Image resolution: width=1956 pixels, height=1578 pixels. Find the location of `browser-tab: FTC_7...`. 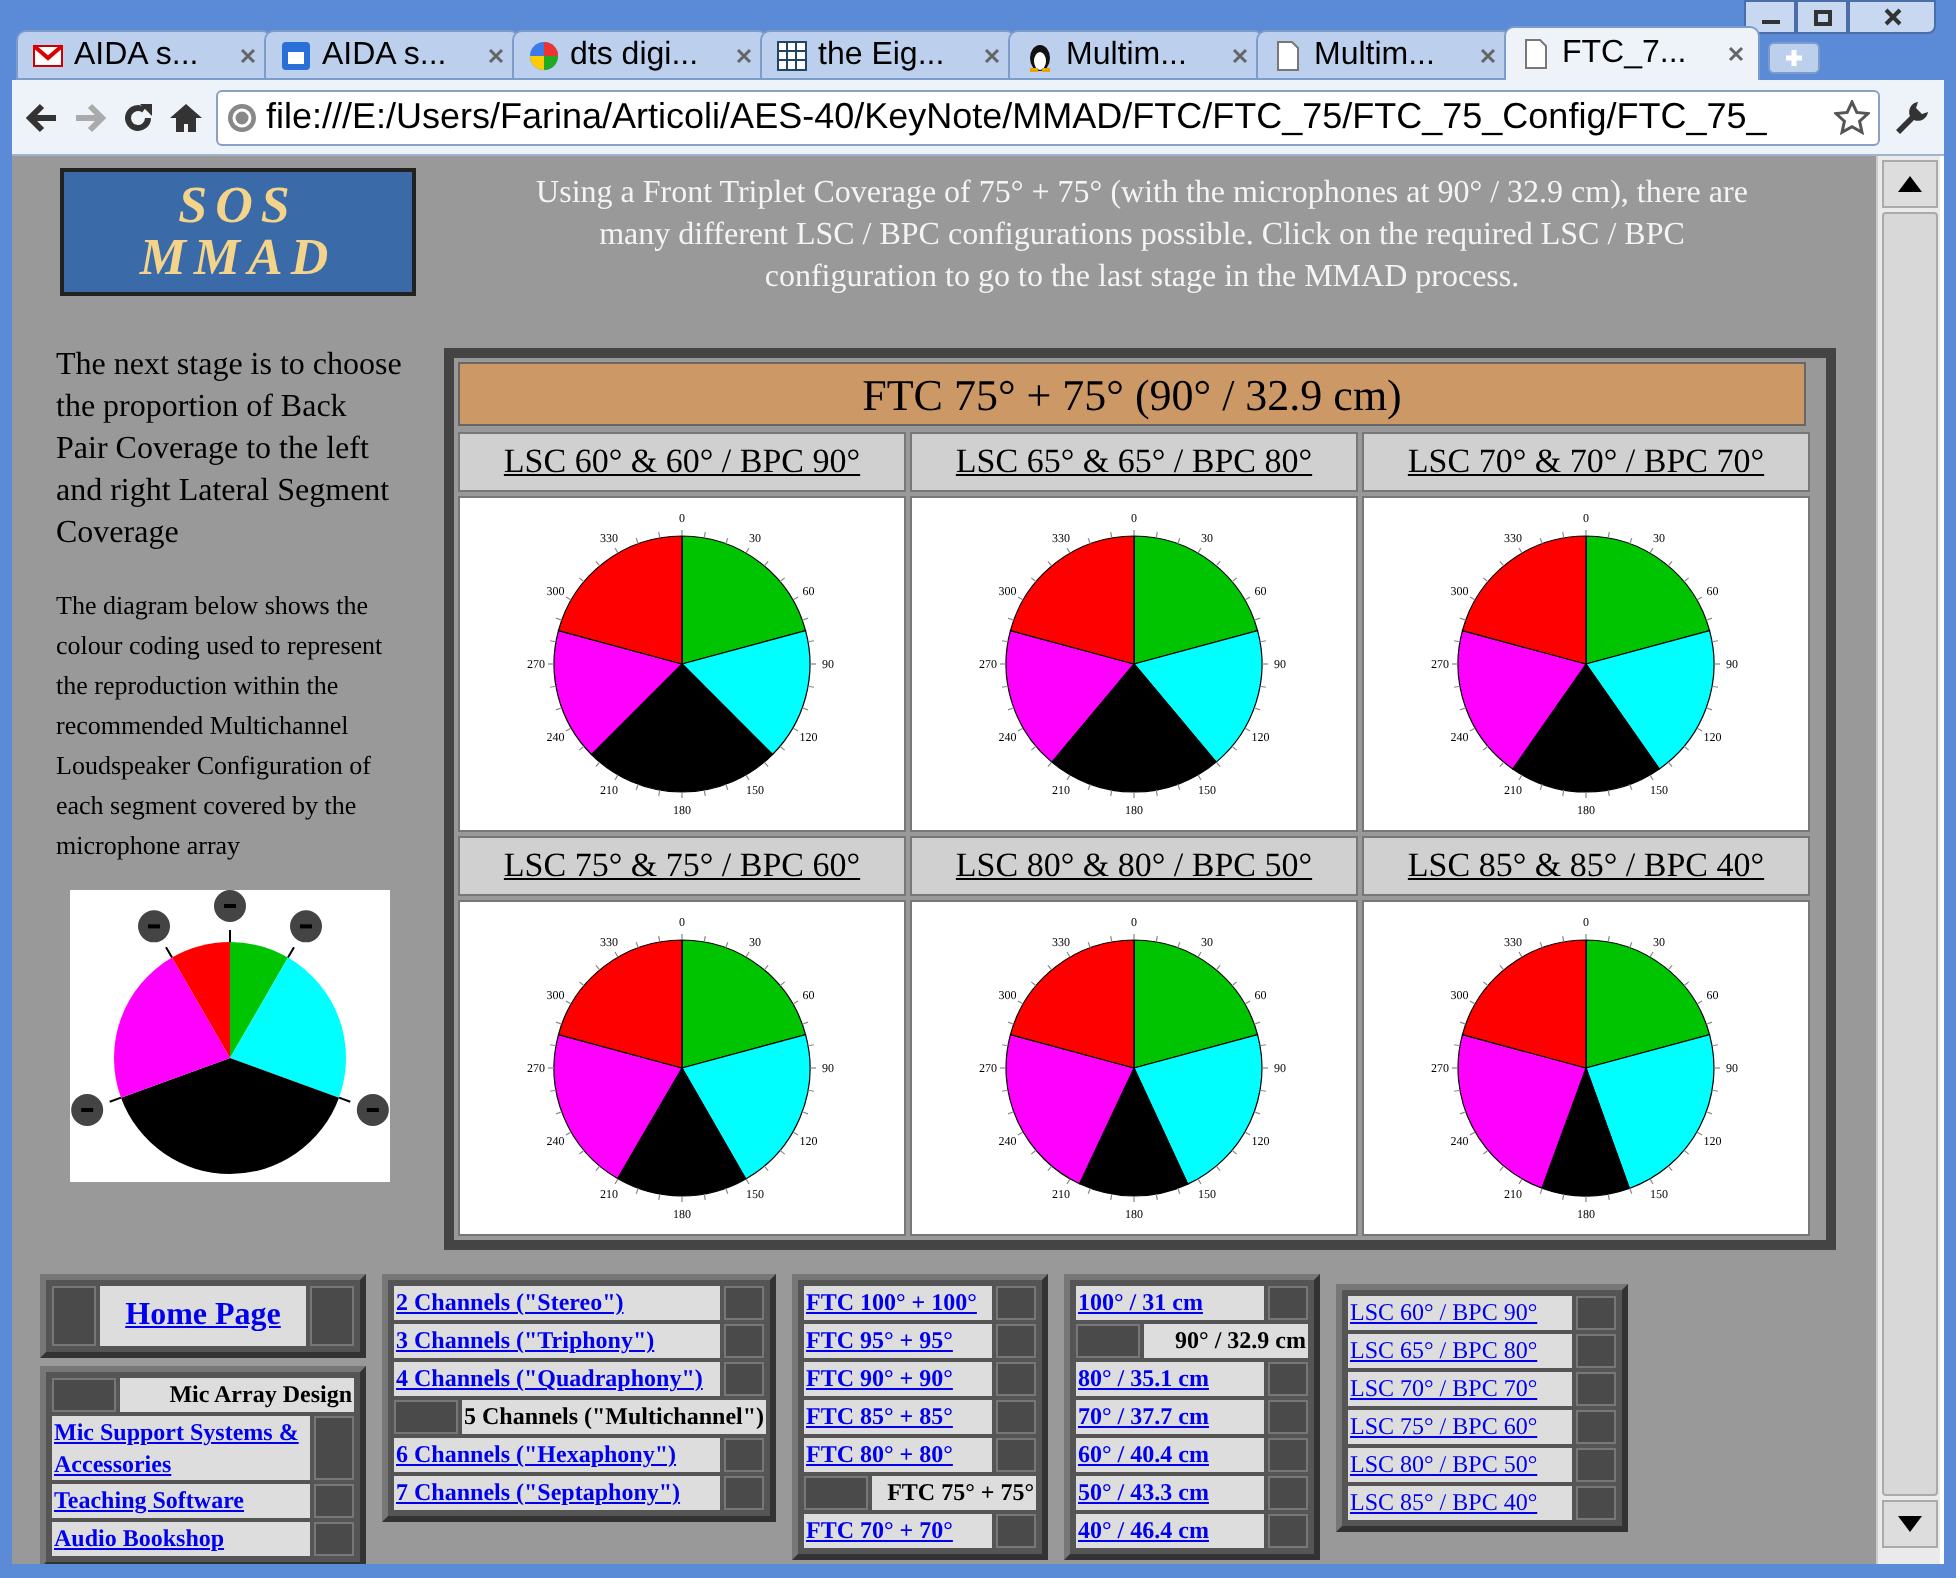

browser-tab: FTC_7... is located at coordinates (1632, 53).